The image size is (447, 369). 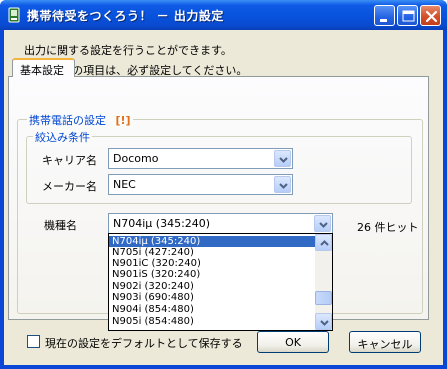 I want to click on scrollbar-thumb, so click(x=323, y=298).